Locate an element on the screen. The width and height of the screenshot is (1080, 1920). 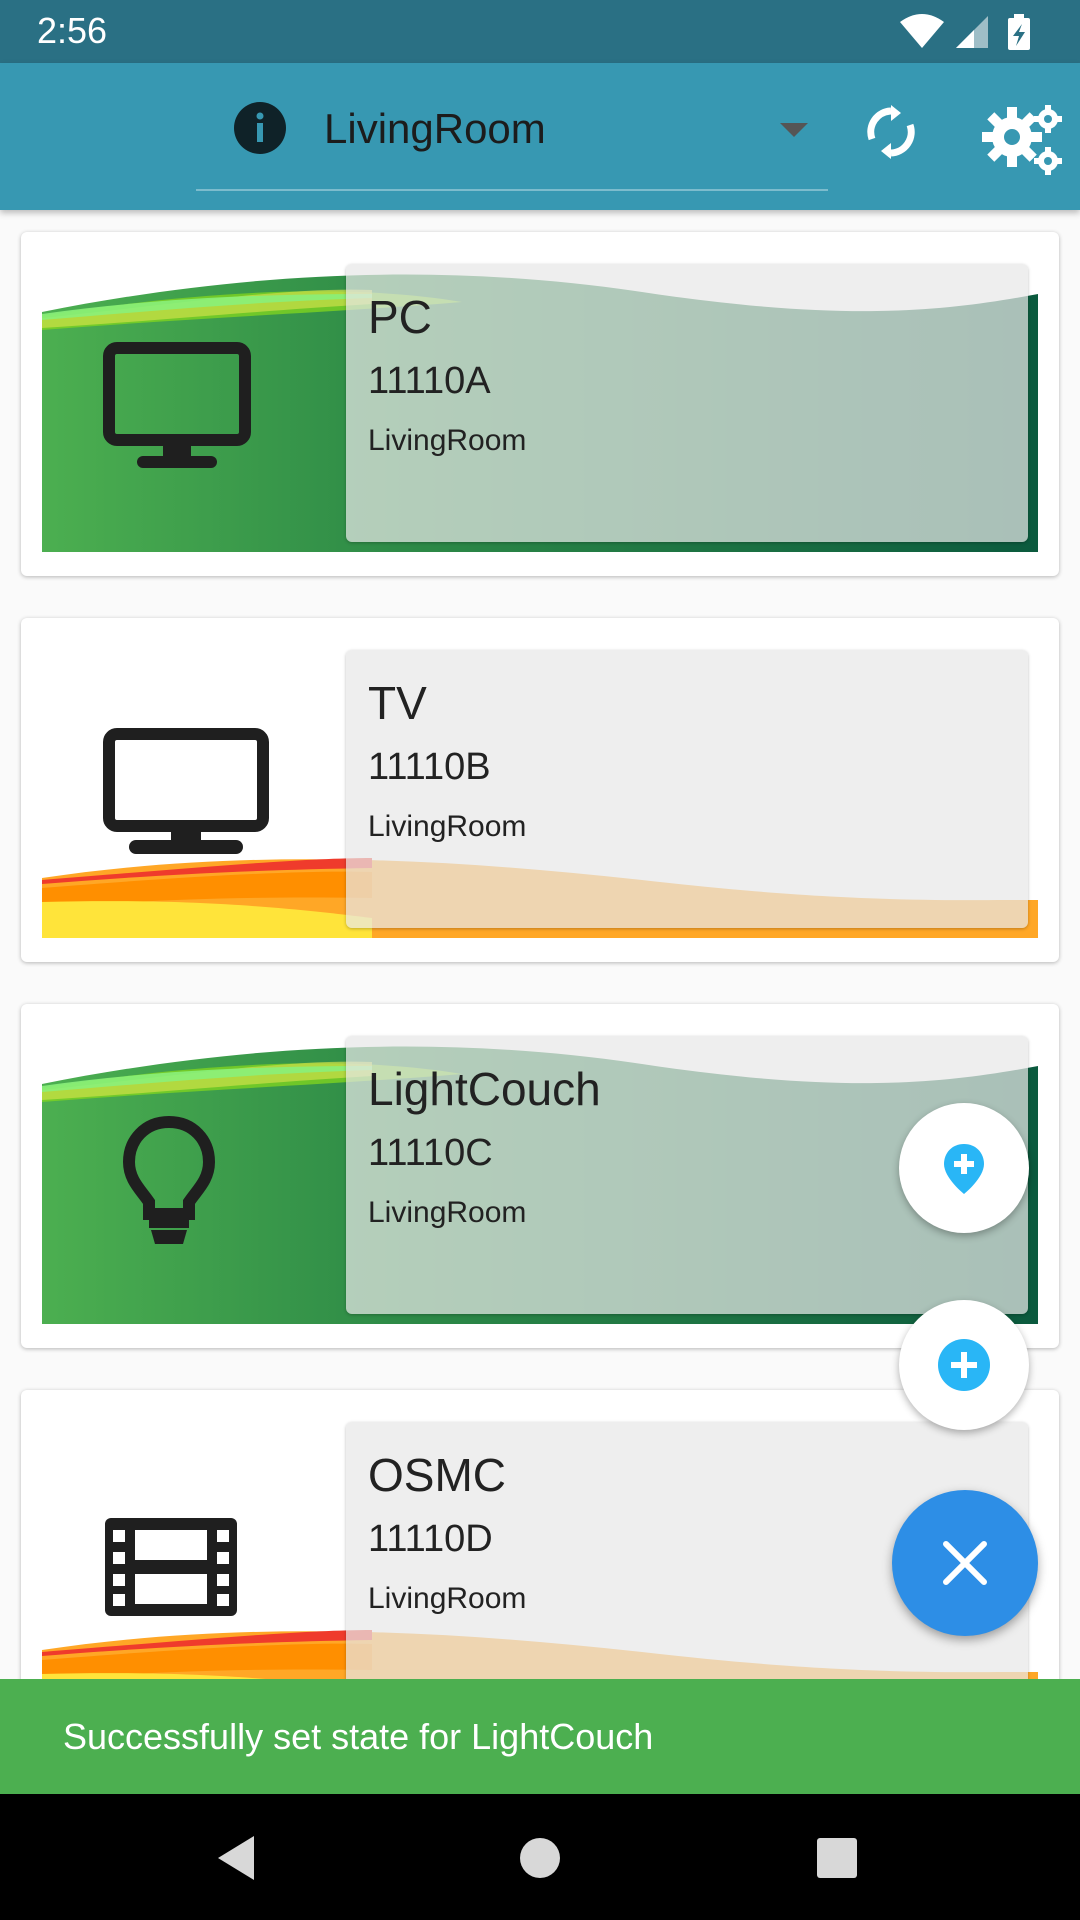
monitor-icon is located at coordinates (177, 405).